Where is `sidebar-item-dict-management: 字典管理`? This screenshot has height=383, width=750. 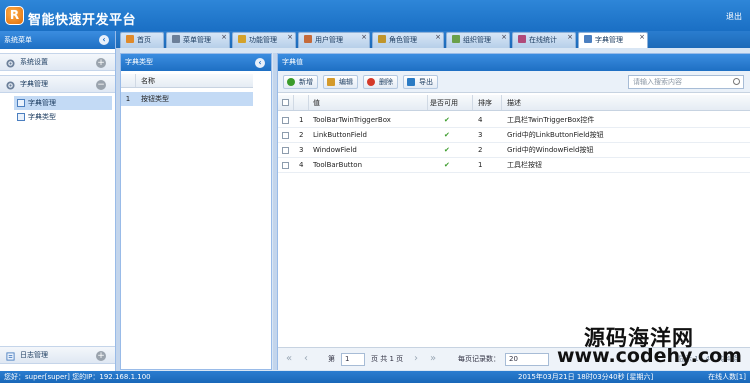
sidebar-item-dict-management: 字典管理 is located at coordinates (63, 103).